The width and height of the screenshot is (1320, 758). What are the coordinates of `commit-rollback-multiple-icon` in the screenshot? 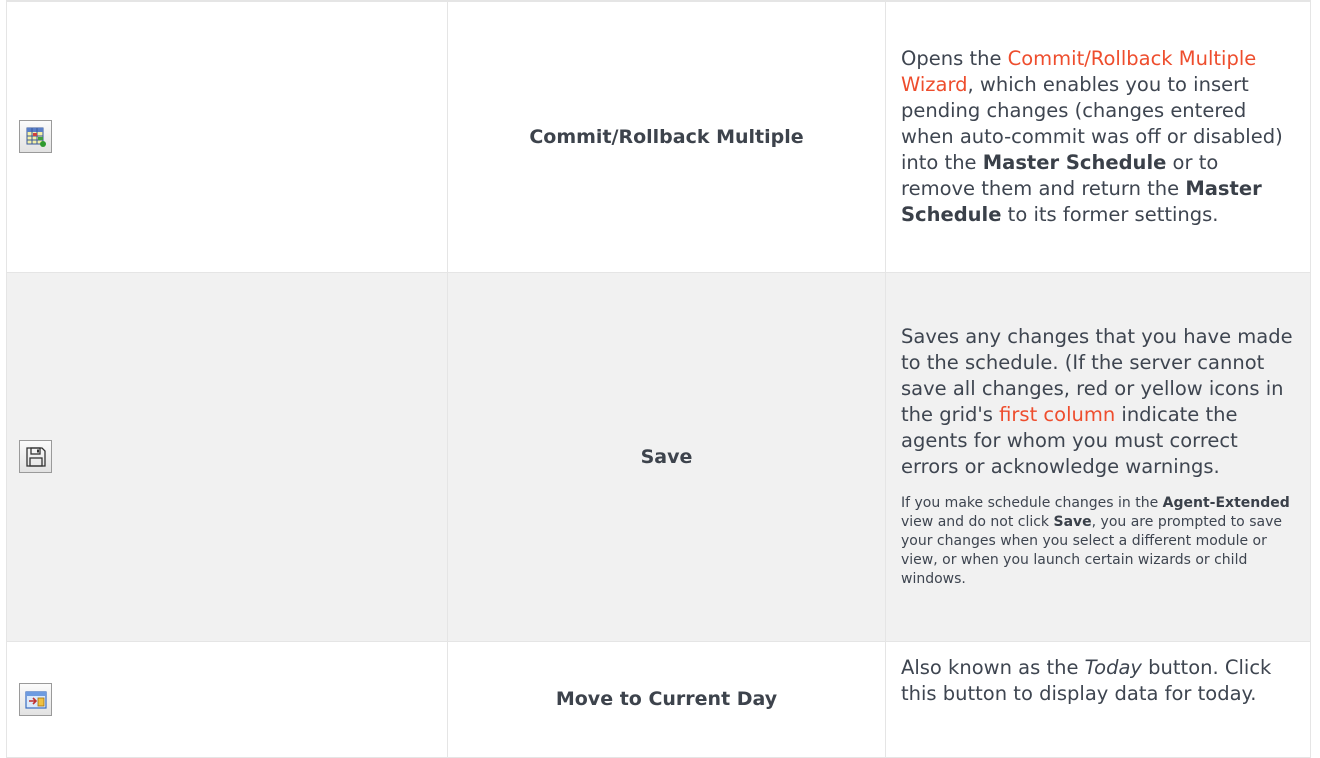 It's located at (35, 137).